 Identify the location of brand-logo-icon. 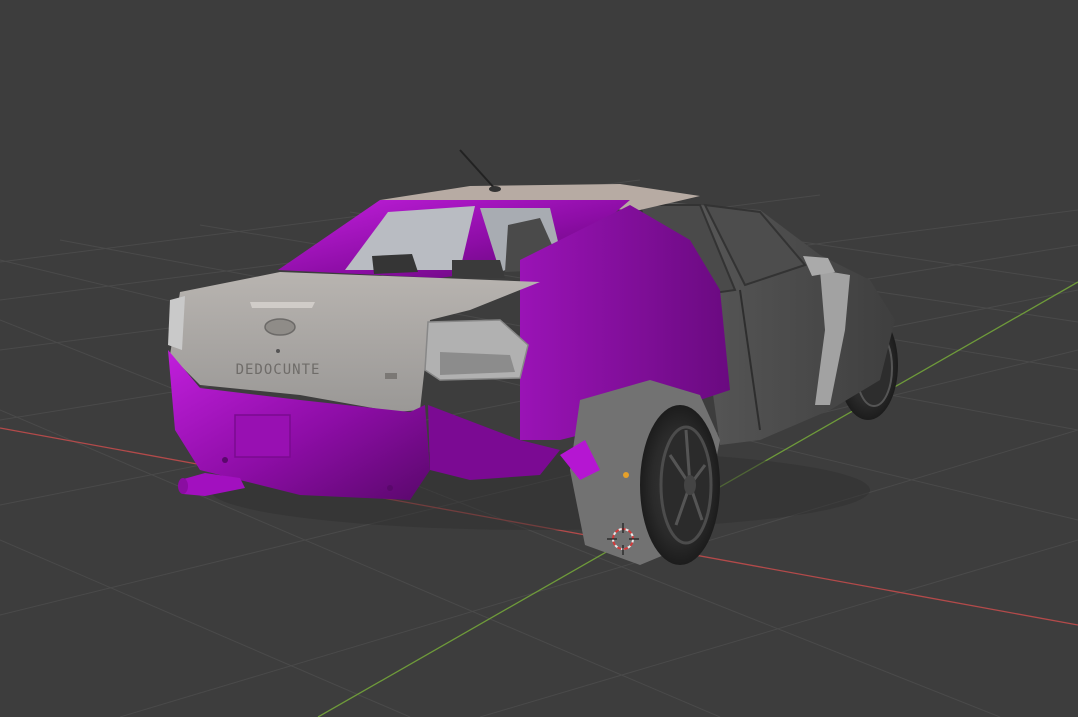
(280, 327).